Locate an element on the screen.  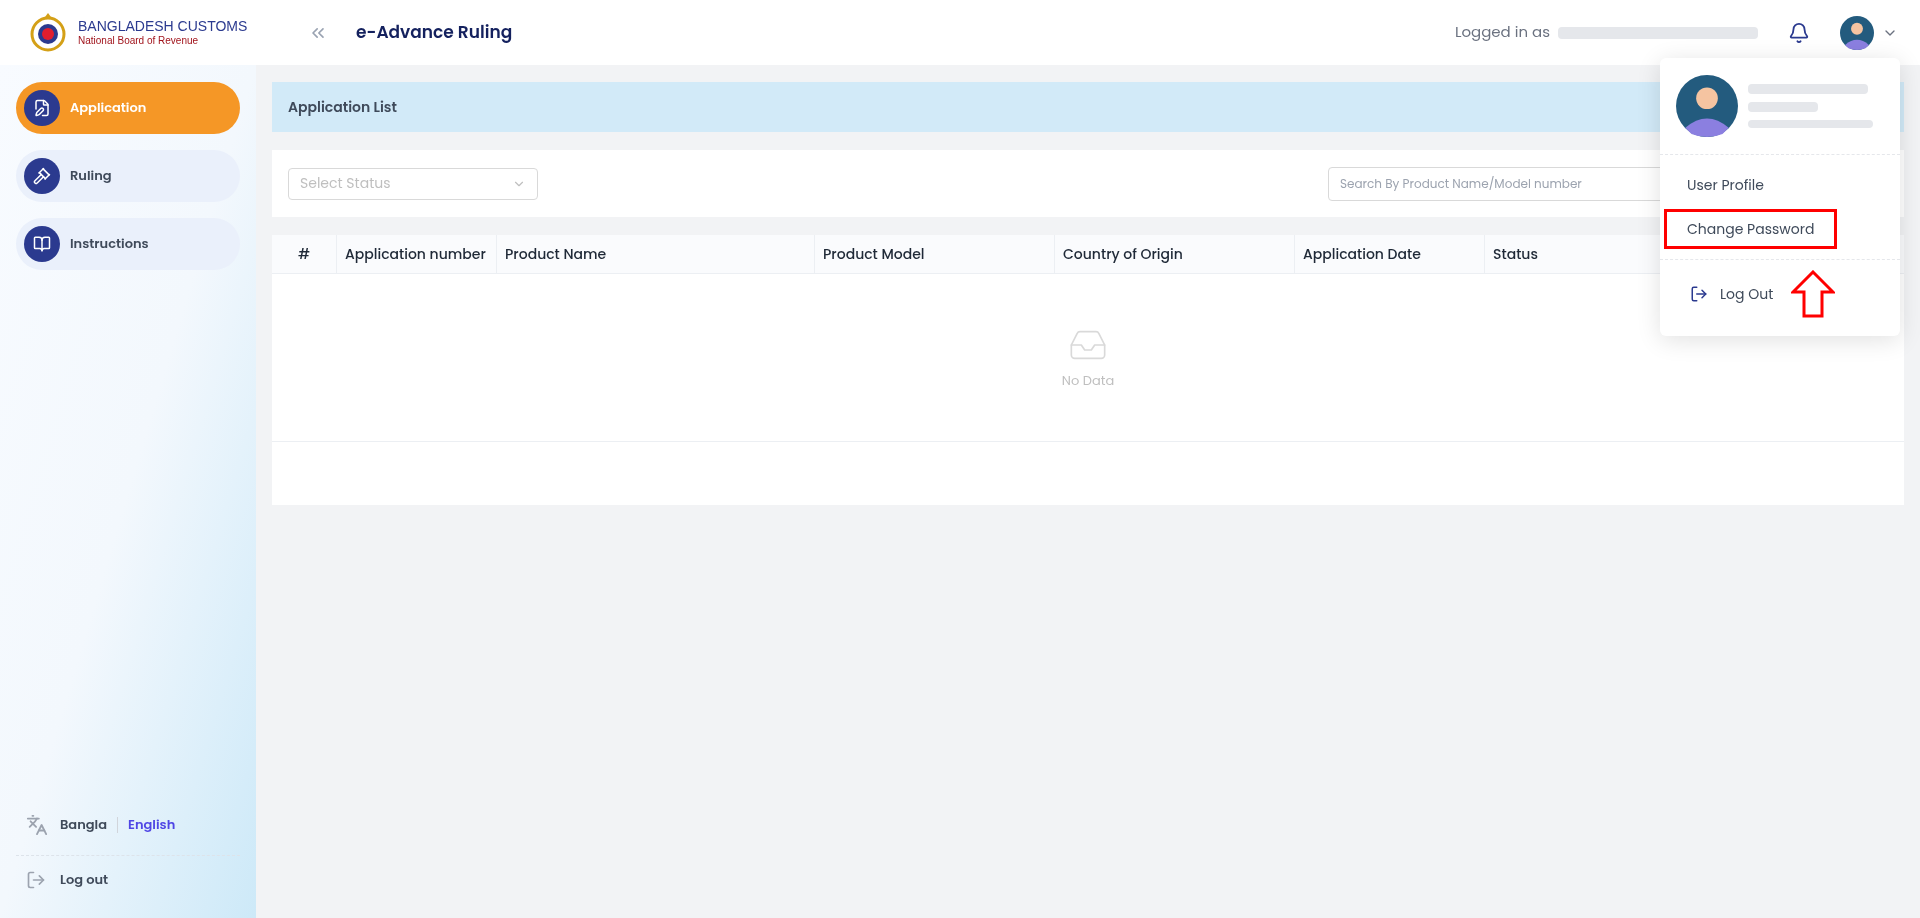
annotation-arrow-icon is located at coordinates (1813, 294).